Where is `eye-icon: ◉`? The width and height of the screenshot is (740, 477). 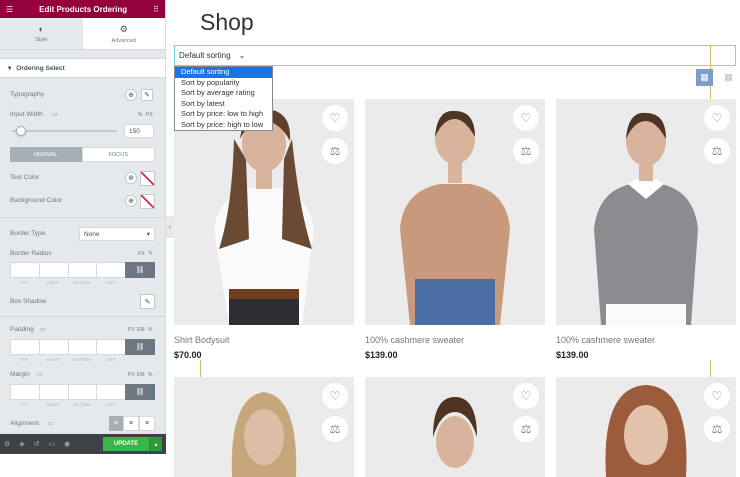
eye-icon: ◉ is located at coordinates (67, 444).